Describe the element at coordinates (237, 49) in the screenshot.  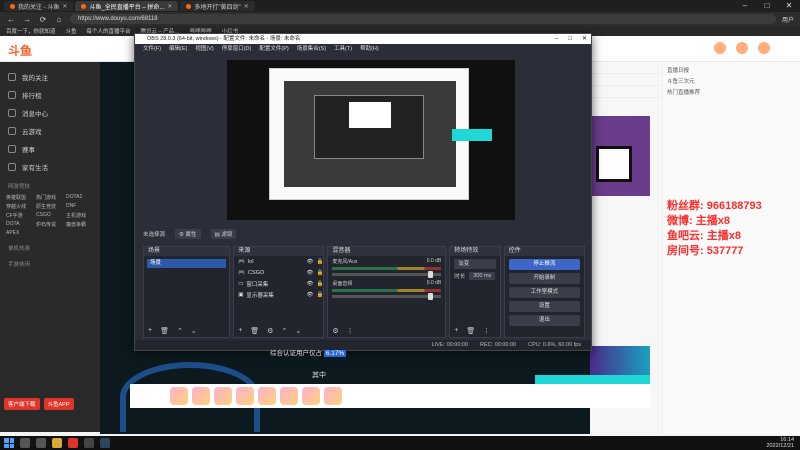
I see `menu-docks: 停靠窗口(D)` at that location.